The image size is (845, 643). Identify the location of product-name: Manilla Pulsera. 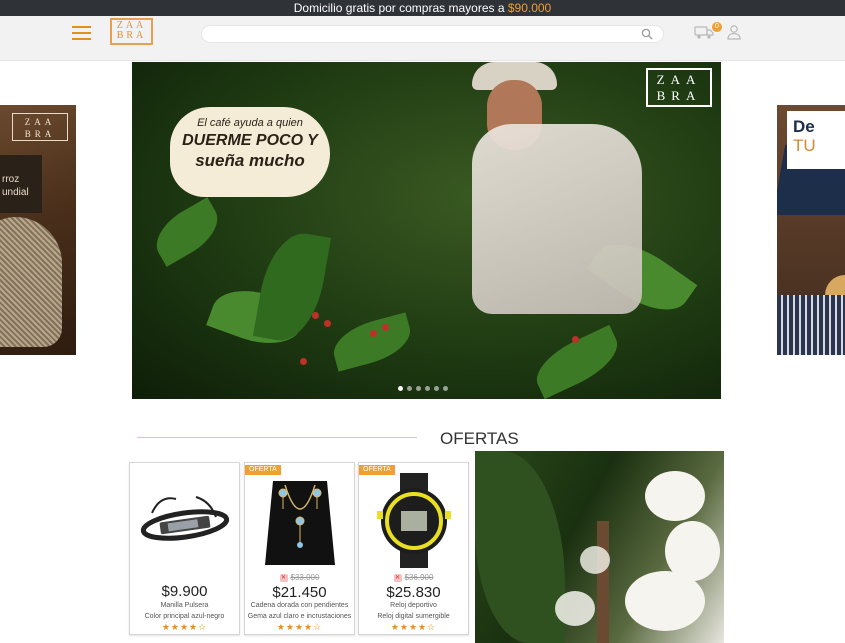
(184, 605).